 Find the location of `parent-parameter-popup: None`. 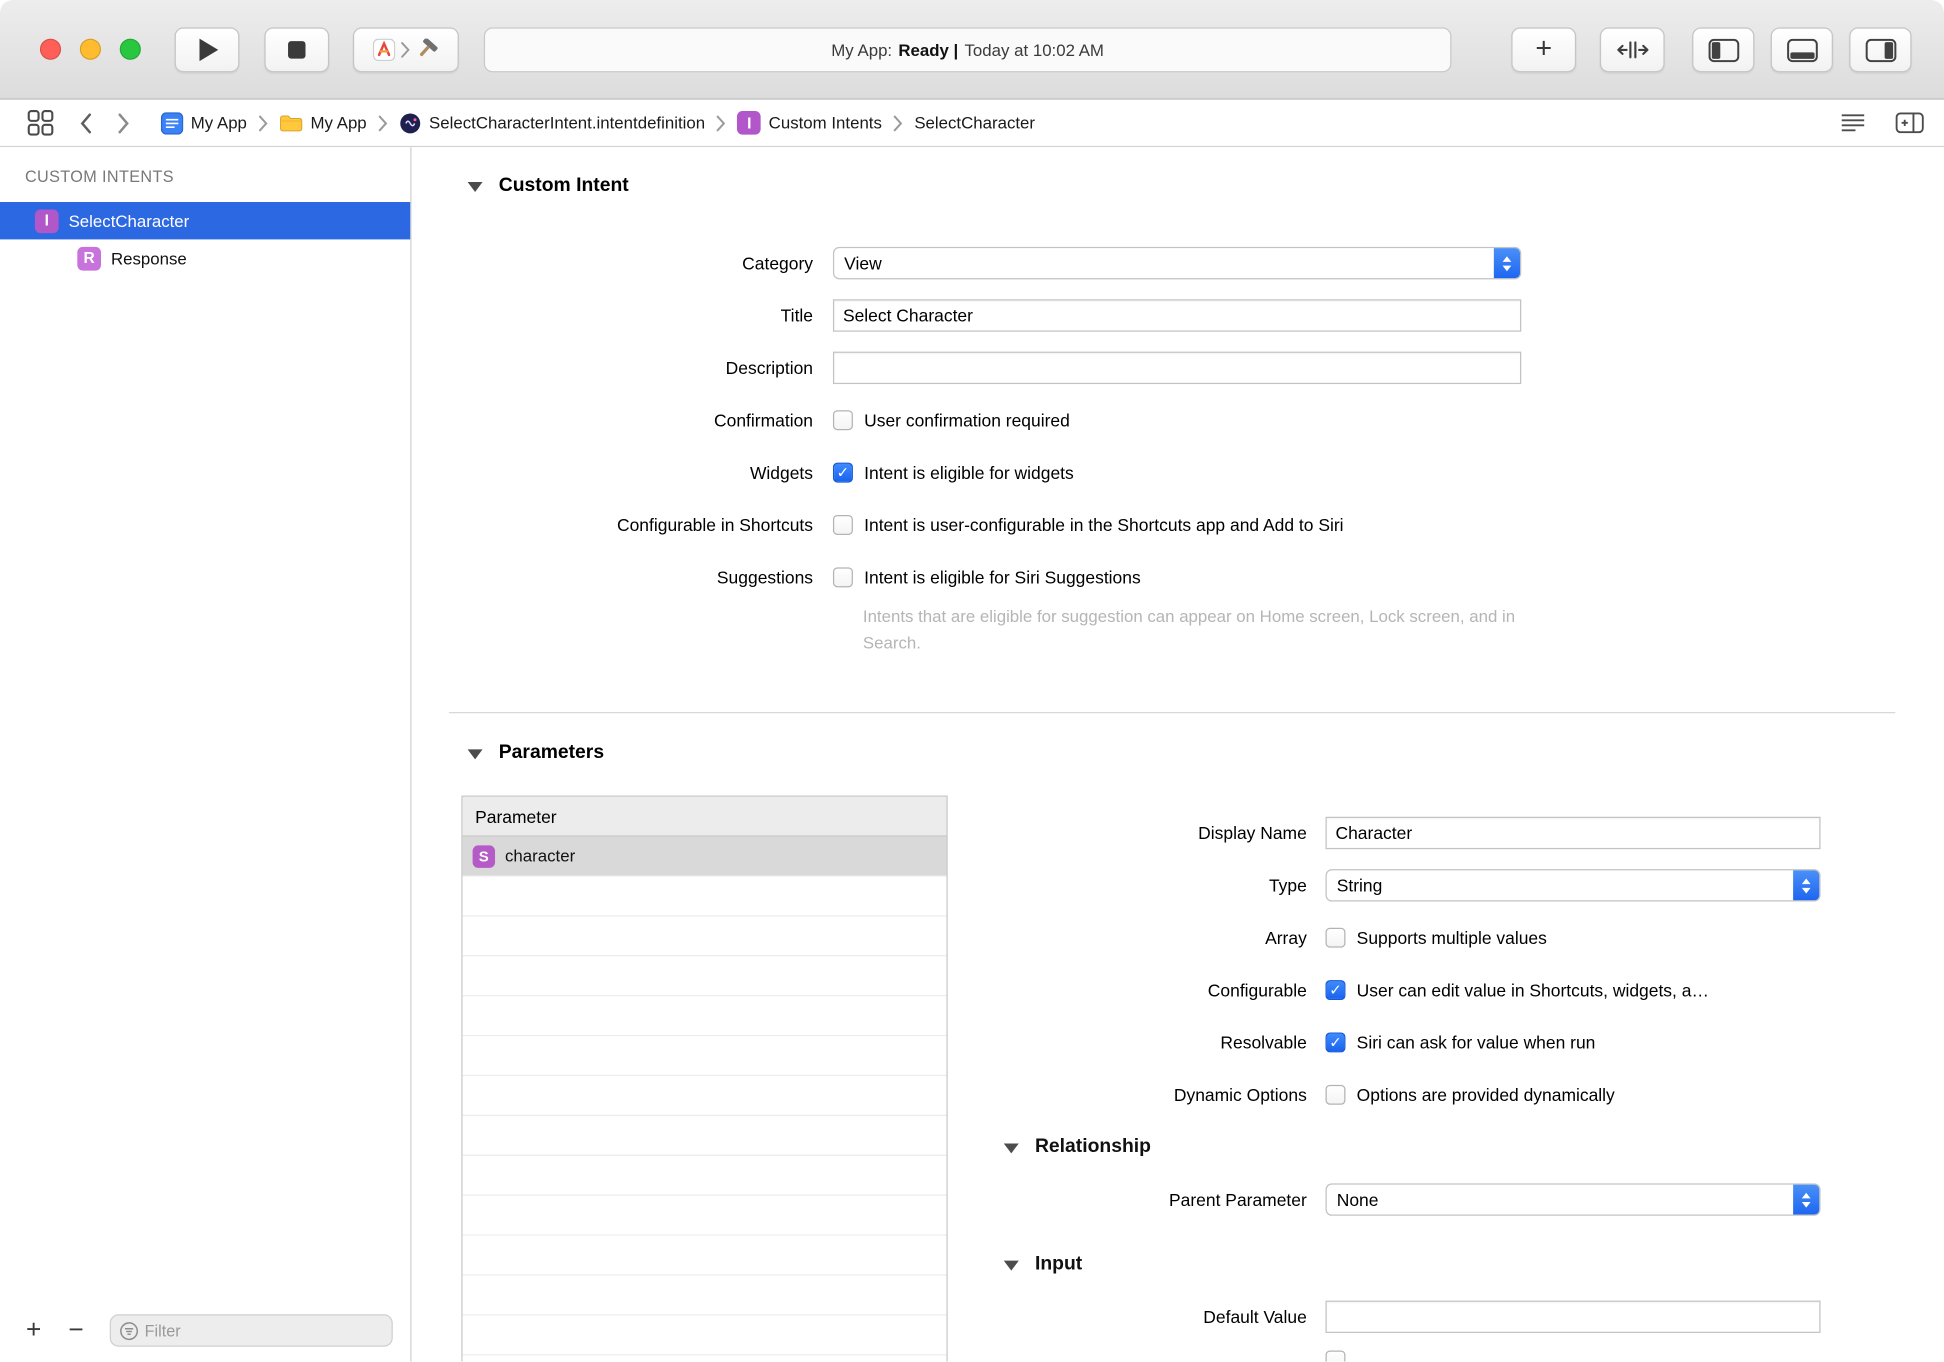

parent-parameter-popup: None is located at coordinates (1573, 1199).